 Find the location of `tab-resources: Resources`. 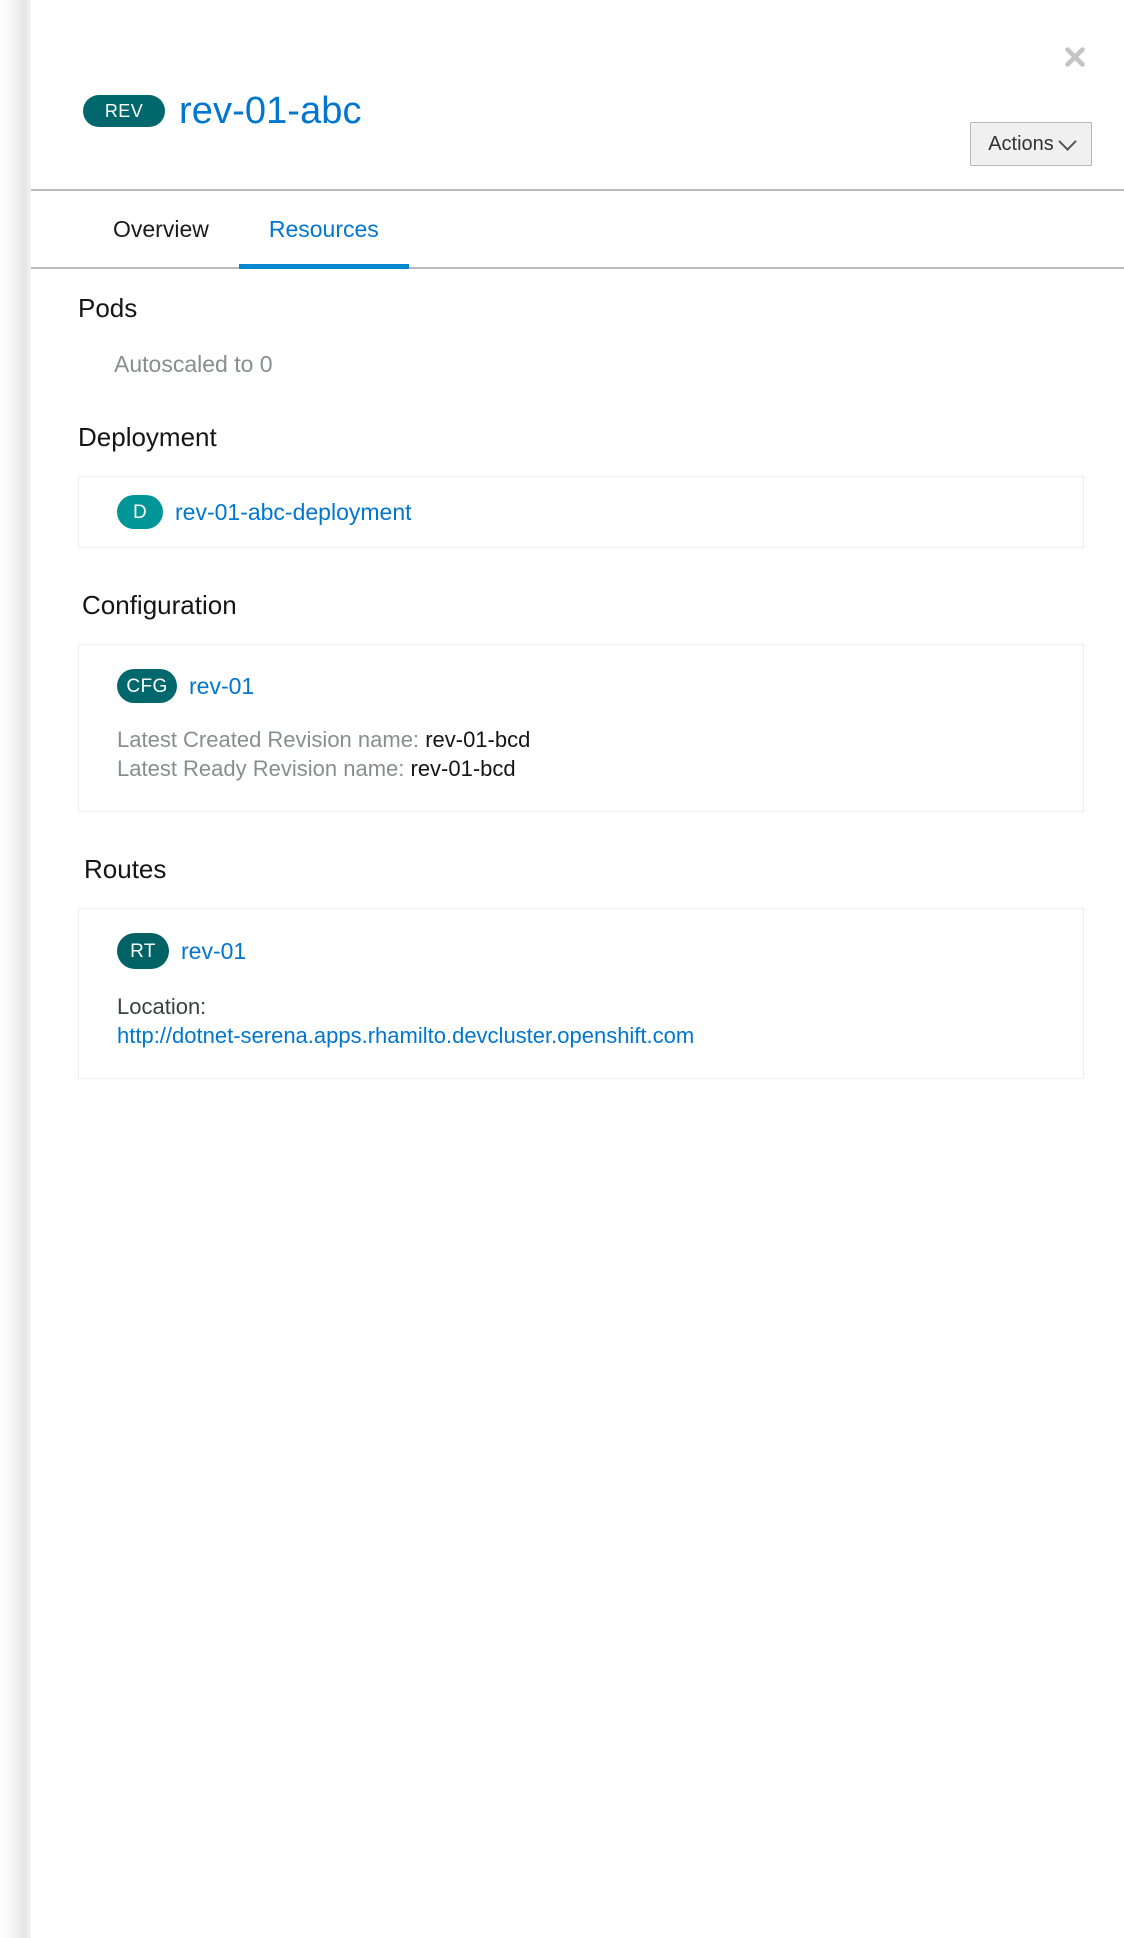

tab-resources: Resources is located at coordinates (323, 230).